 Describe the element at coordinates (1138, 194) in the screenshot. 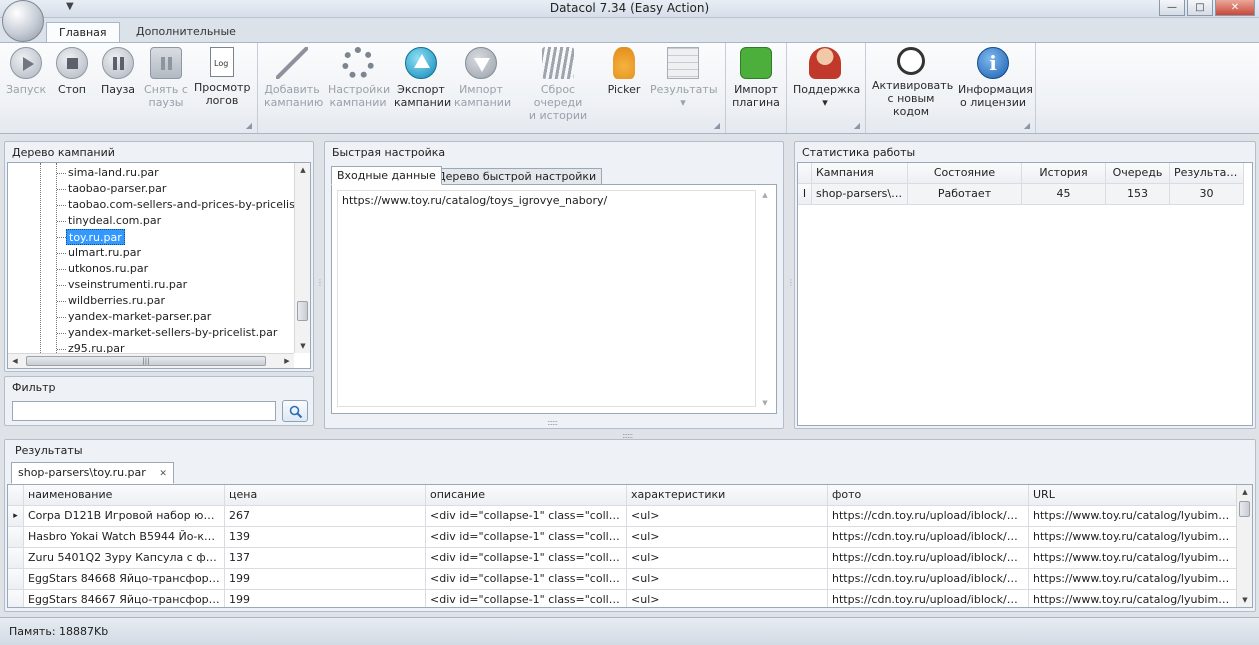

I see `table-cell: 153` at that location.